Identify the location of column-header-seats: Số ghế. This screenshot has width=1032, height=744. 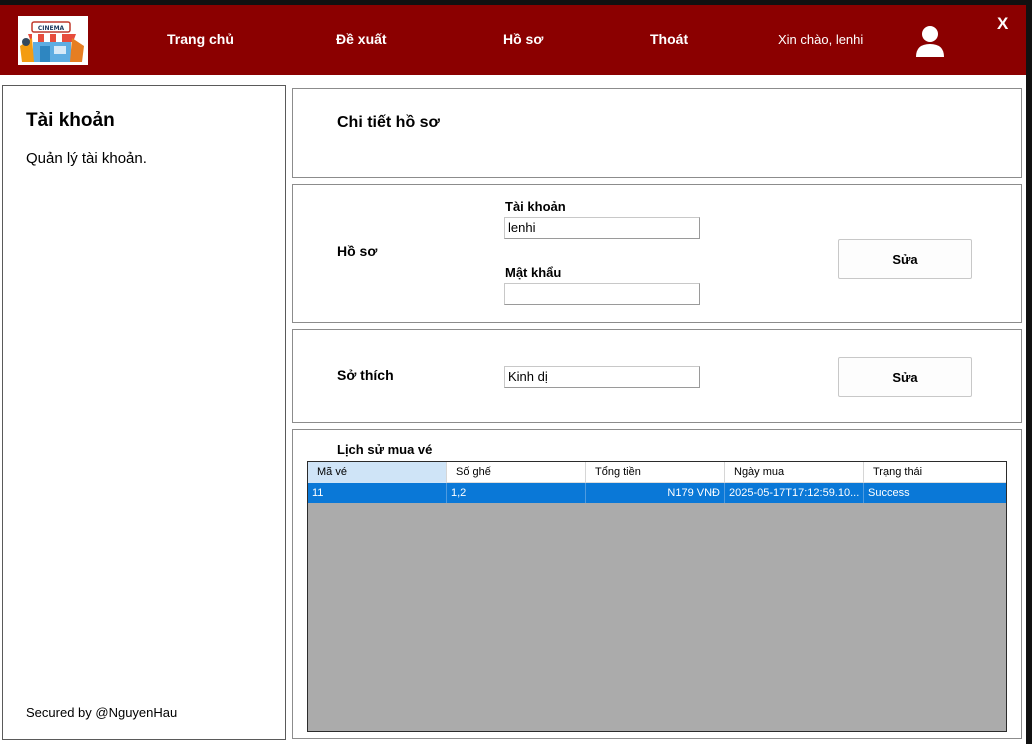
(516, 472).